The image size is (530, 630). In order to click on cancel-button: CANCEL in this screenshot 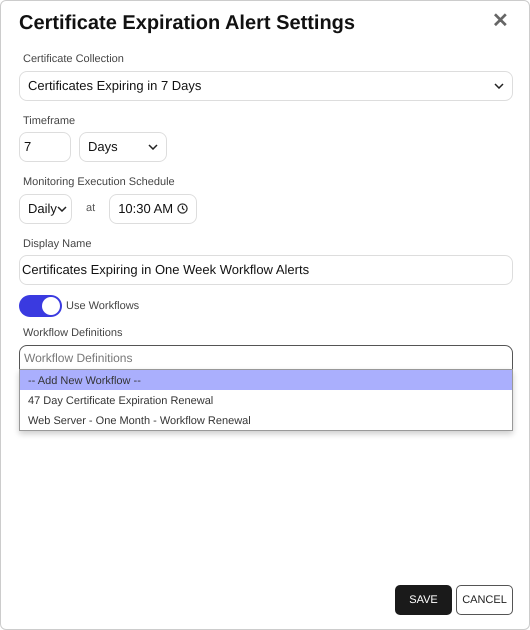, I will do `click(484, 599)`.